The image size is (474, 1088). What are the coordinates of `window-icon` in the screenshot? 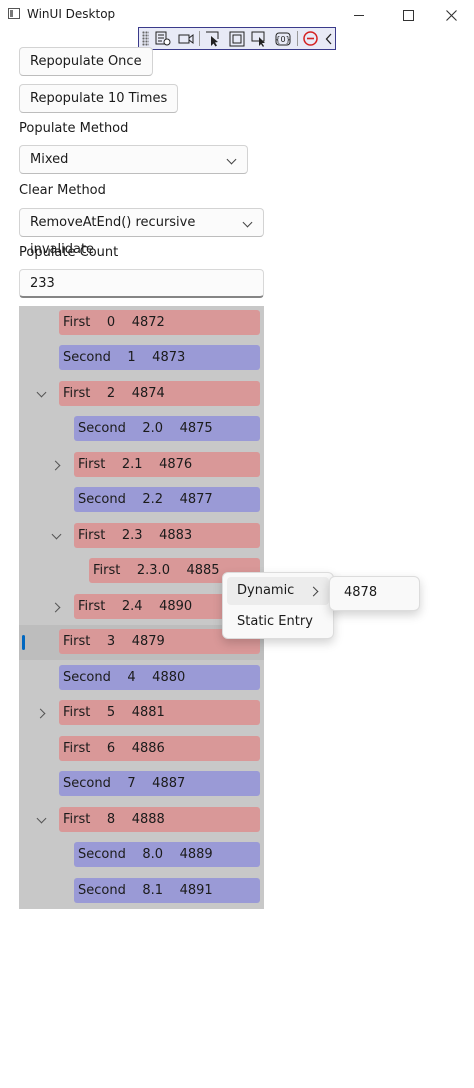 It's located at (14, 13).